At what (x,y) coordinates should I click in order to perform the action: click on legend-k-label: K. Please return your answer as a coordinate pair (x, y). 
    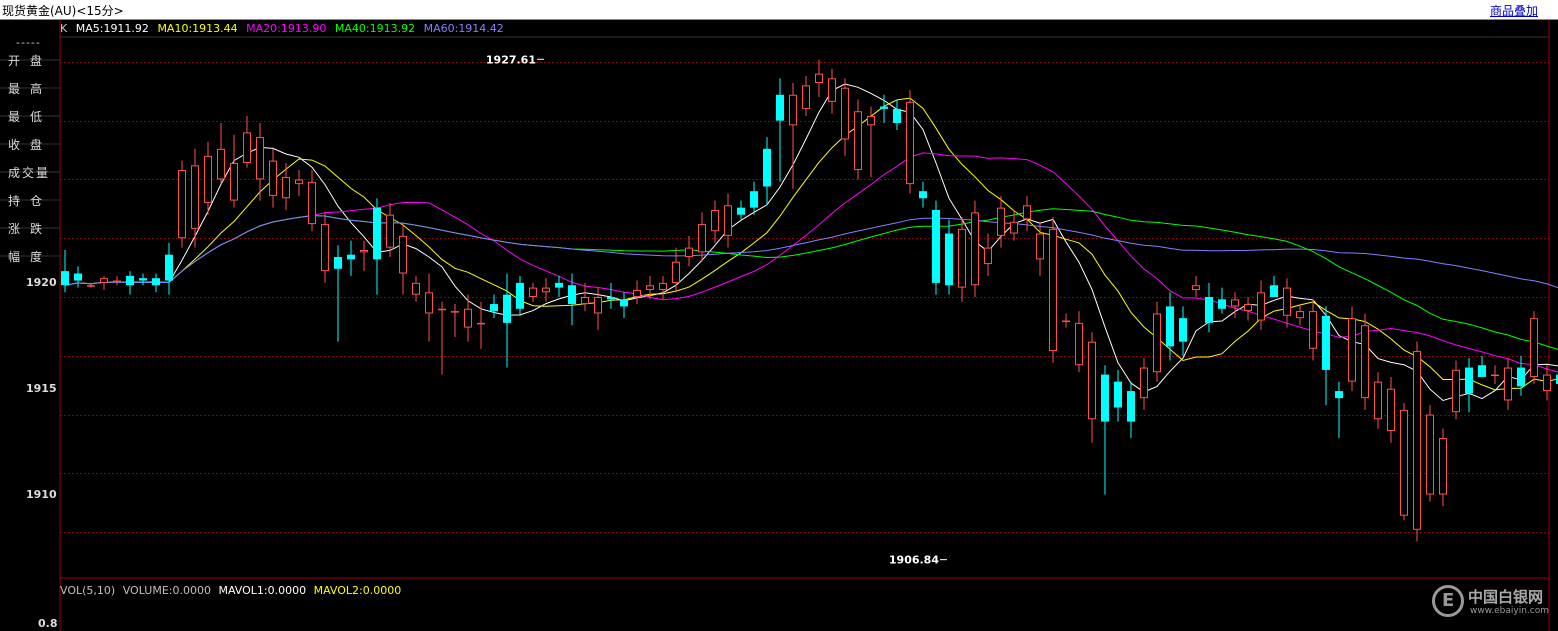
    Looking at the image, I should click on (64, 28).